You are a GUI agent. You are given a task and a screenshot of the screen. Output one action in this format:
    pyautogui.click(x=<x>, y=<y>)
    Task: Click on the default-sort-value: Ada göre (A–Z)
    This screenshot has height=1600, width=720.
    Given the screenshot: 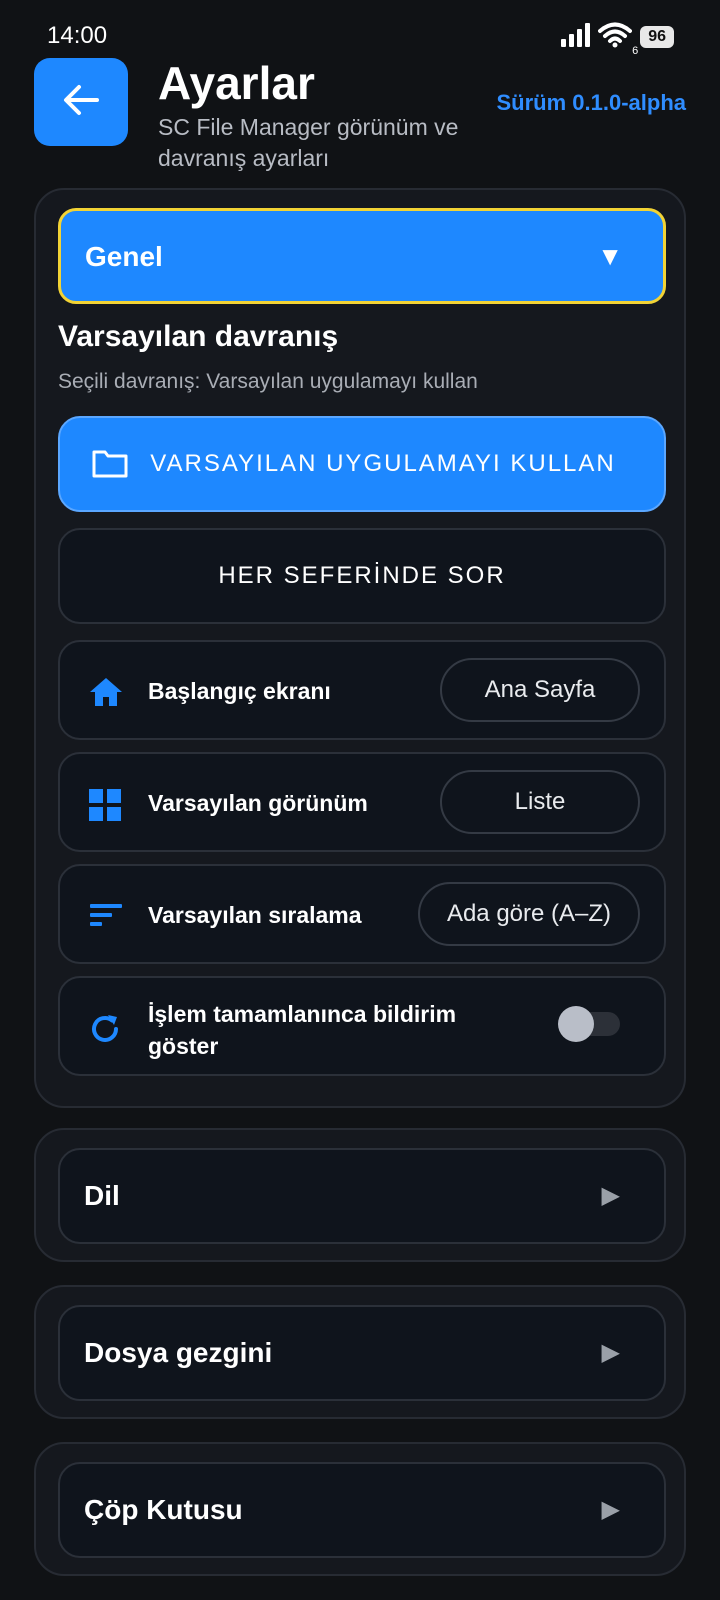 What is the action you would take?
    pyautogui.click(x=529, y=913)
    